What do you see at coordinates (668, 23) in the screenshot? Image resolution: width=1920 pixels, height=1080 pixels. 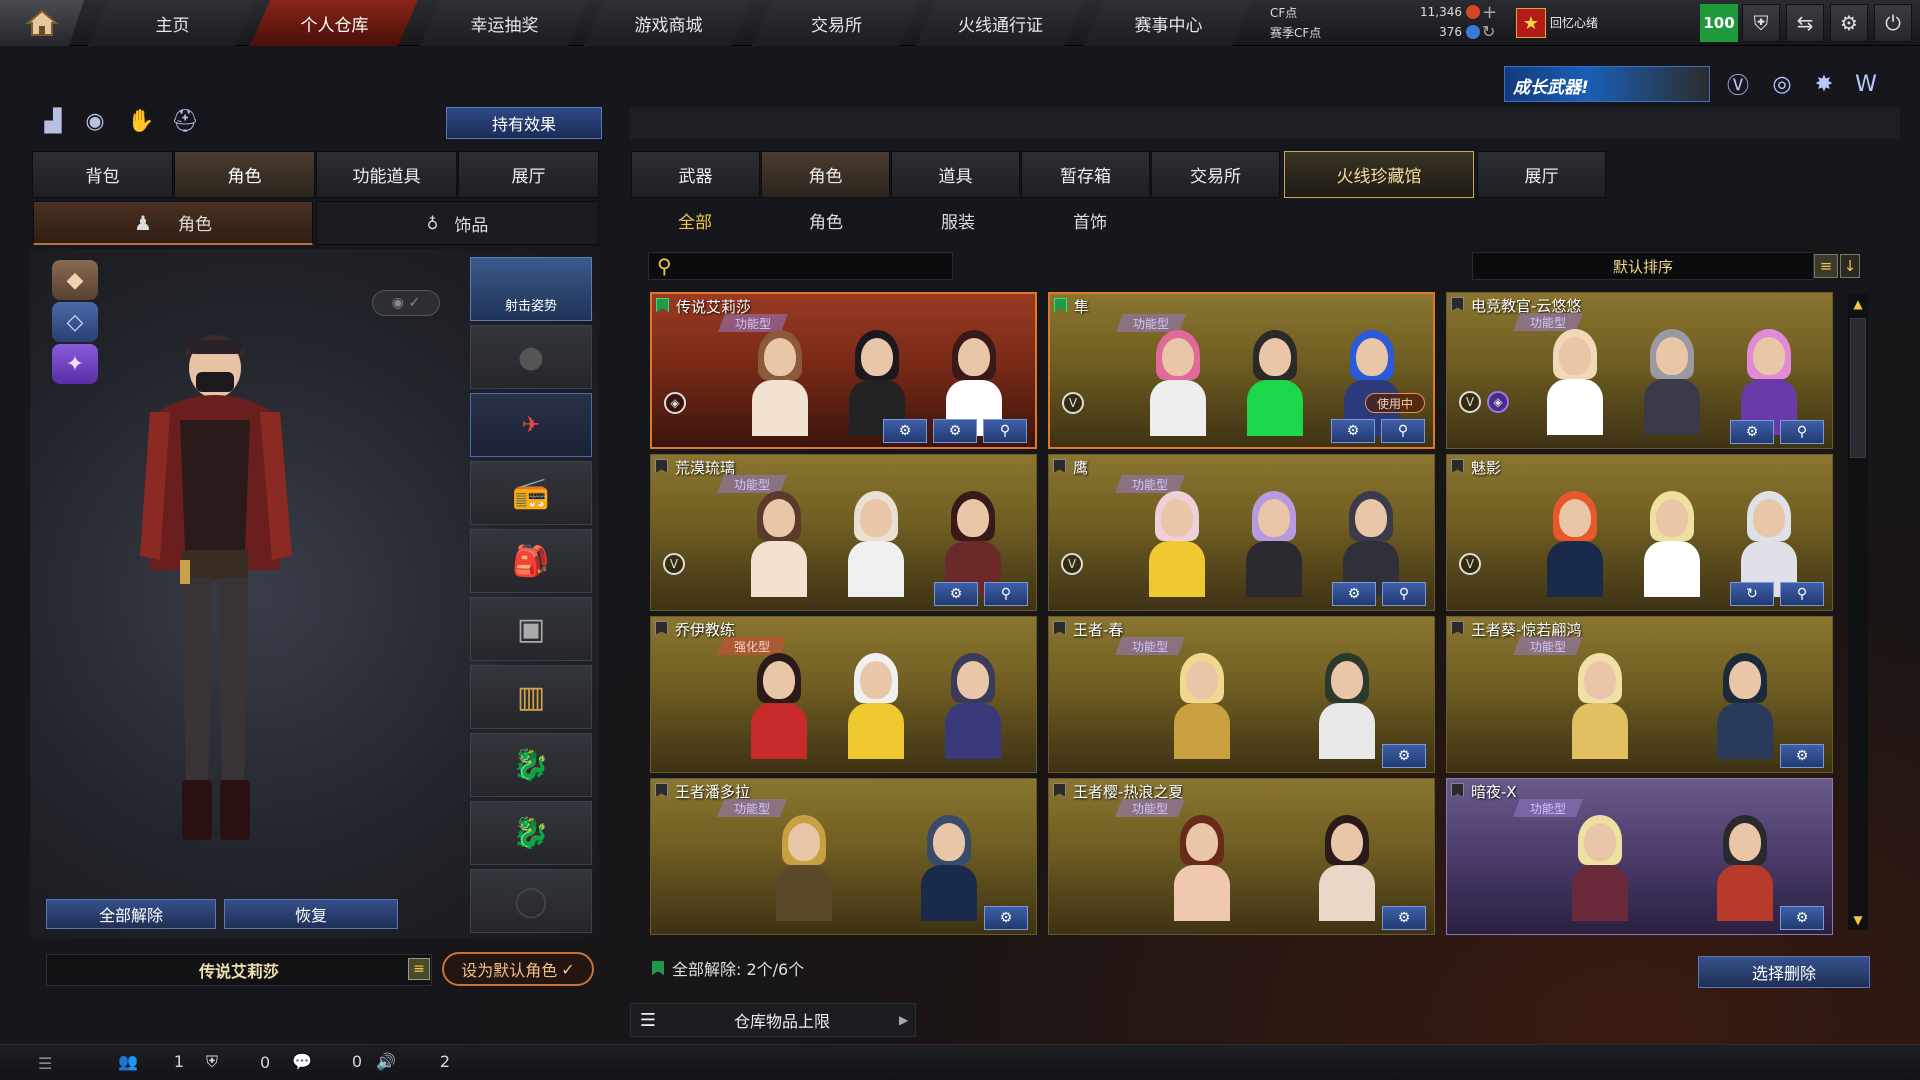 I see `nav-tab-game-mall: 游戏商城` at bounding box center [668, 23].